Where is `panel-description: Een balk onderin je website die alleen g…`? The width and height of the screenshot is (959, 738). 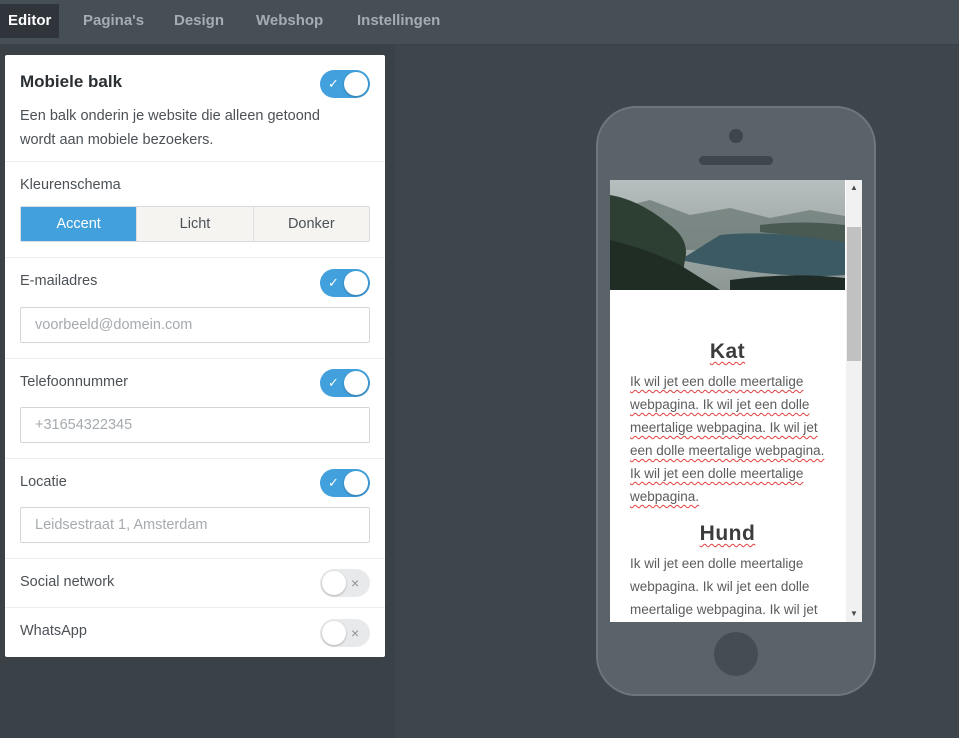 panel-description: Een balk onderin je website die alleen g… is located at coordinates (170, 128).